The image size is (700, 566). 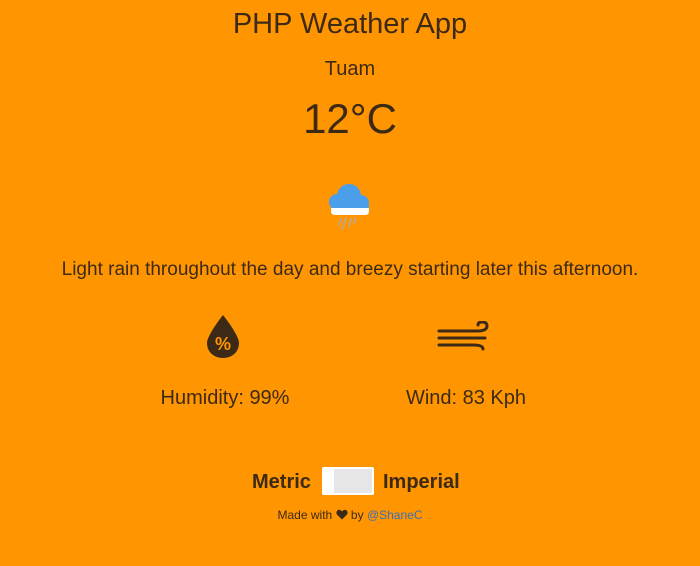 I want to click on wind-icon, so click(x=465, y=335).